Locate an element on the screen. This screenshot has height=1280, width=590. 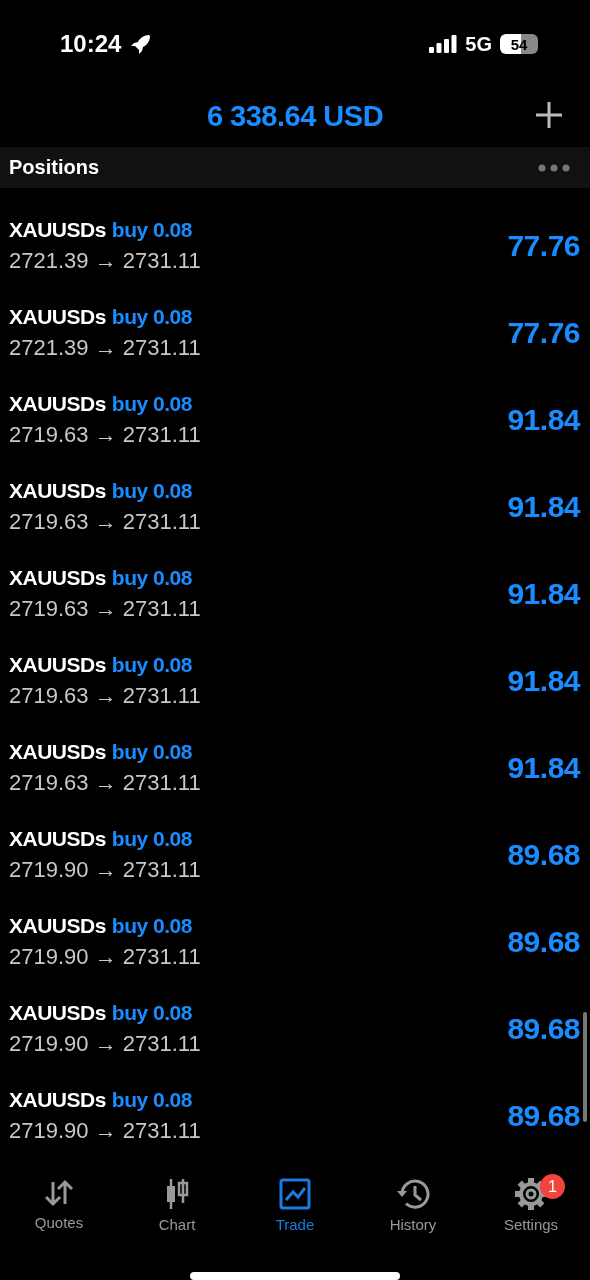
battery-indicator: 54 is located at coordinates (519, 44).